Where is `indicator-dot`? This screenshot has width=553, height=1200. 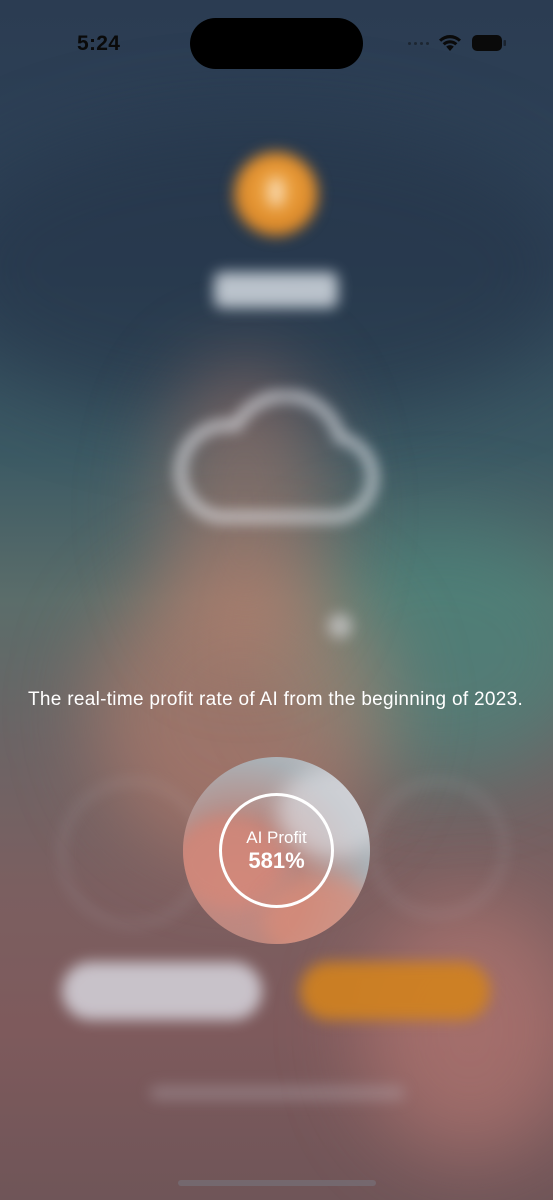 indicator-dot is located at coordinates (340, 626).